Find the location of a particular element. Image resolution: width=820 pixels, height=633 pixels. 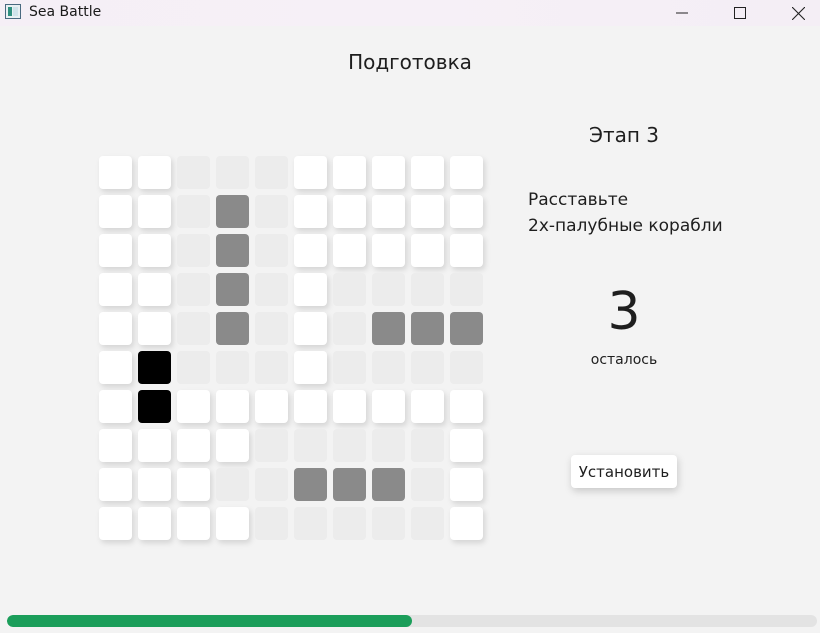

place-ship-button: Установить is located at coordinates (624, 471).